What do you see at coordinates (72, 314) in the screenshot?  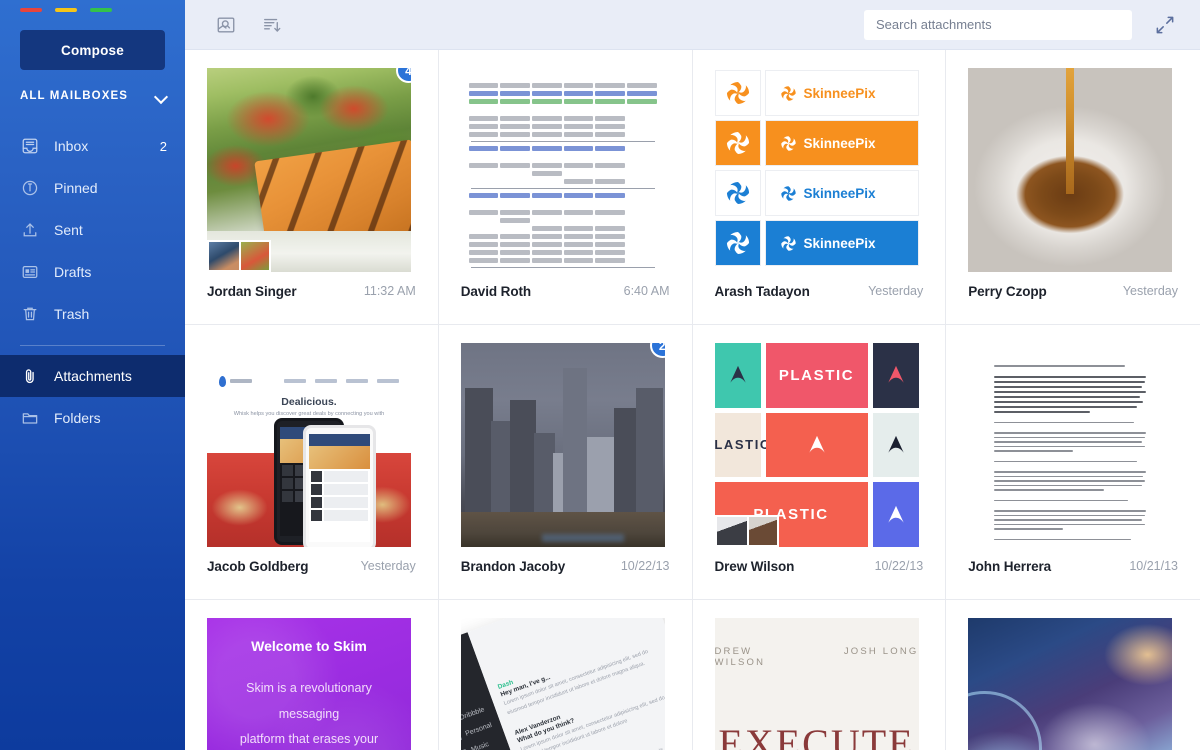 I see `sidebar-item-label: Trash` at bounding box center [72, 314].